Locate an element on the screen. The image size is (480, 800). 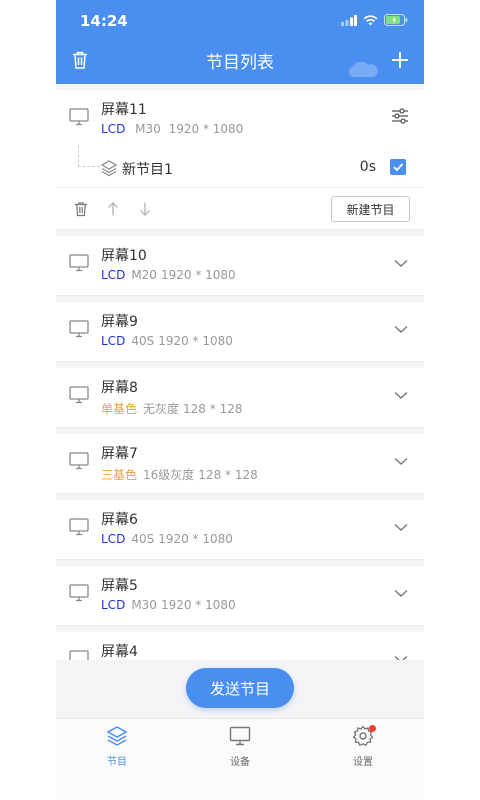
screen-row: 屏幕4LCDM201920 * 1080 is located at coordinates (240, 646).